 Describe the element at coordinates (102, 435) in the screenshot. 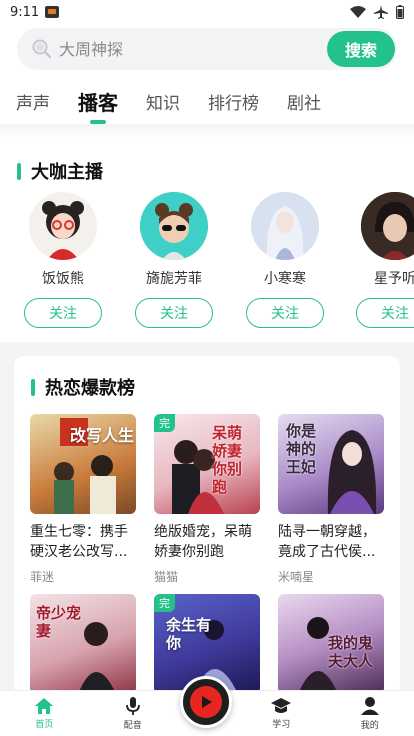

I see `cover-title: 改写人生` at that location.